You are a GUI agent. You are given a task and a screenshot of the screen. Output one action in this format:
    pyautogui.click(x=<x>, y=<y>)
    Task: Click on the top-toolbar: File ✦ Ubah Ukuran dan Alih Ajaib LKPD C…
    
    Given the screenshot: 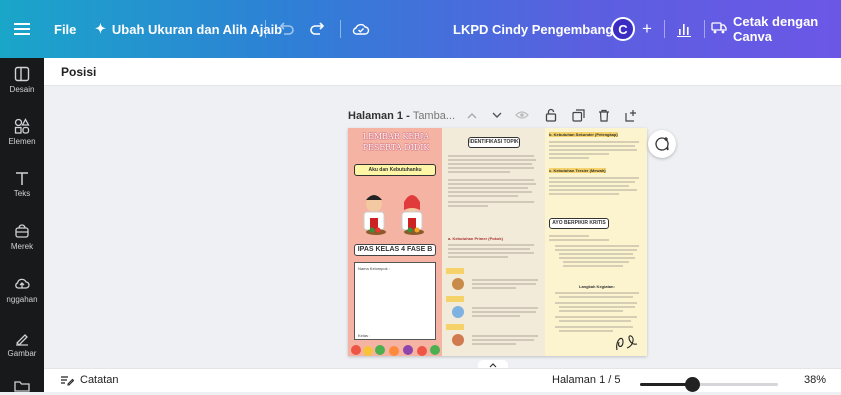 What is the action you would take?
    pyautogui.click(x=420, y=29)
    